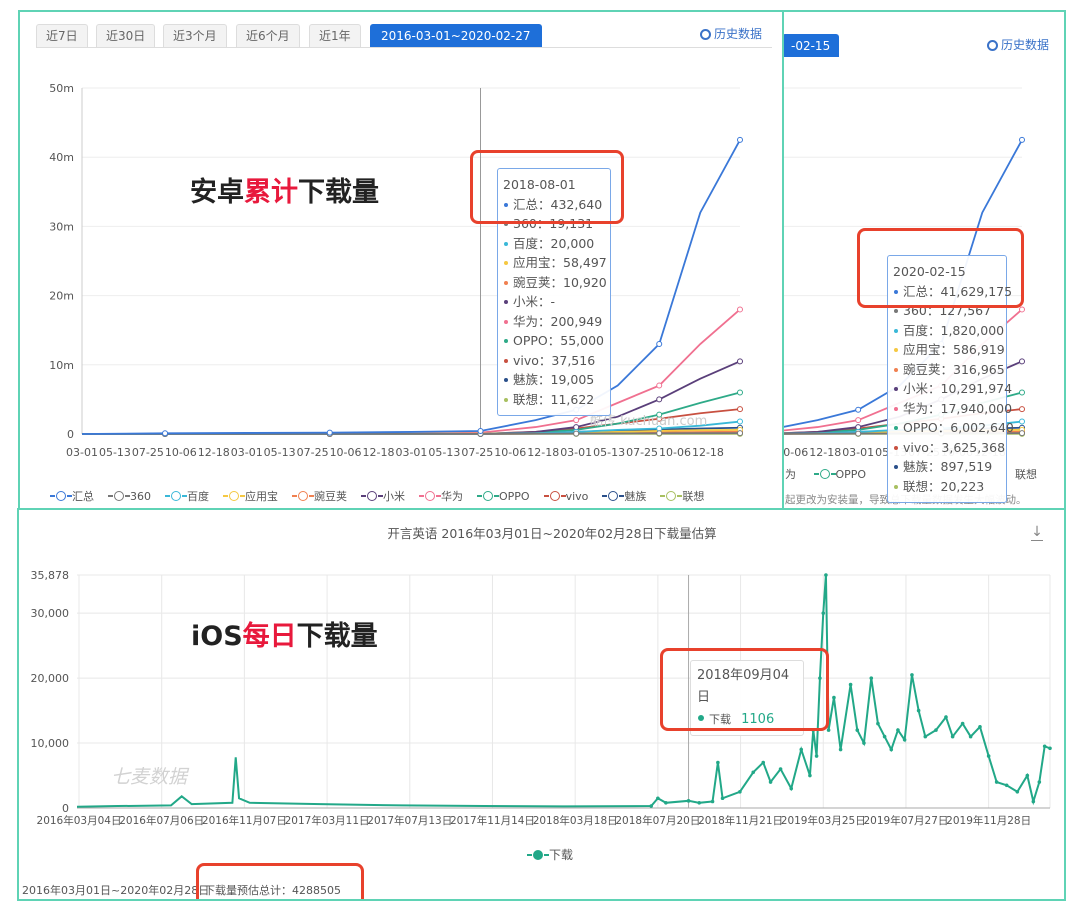 This screenshot has width=1080, height=919. What do you see at coordinates (811, 45) in the screenshot?
I see `tab-date-range-back: -02-15` at bounding box center [811, 45].